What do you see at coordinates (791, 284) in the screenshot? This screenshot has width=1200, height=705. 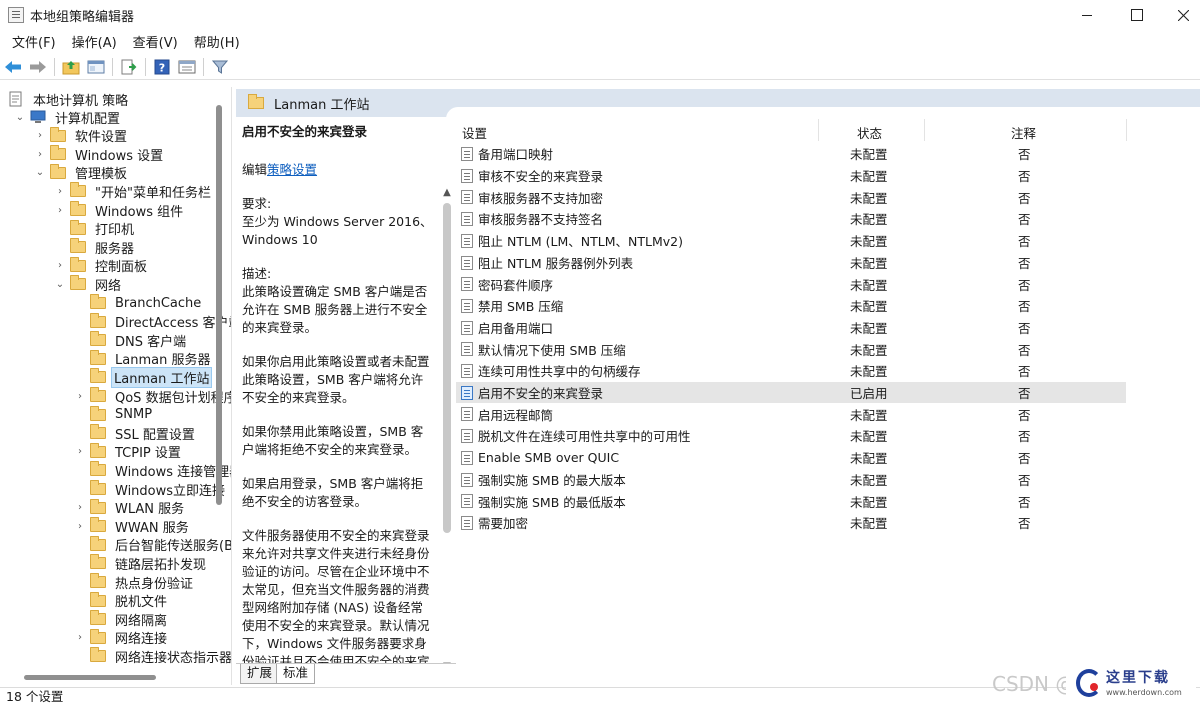 I see `table-row: 密码套件顺序 未配置 否` at bounding box center [791, 284].